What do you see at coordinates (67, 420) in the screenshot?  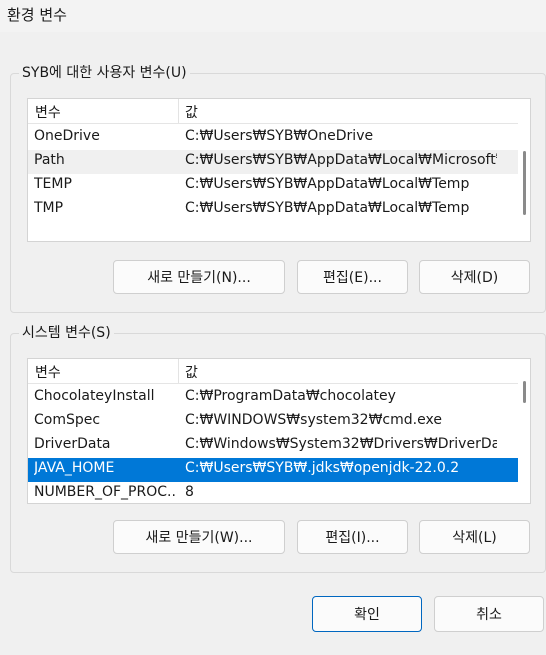 I see `var-name: ComSpec` at bounding box center [67, 420].